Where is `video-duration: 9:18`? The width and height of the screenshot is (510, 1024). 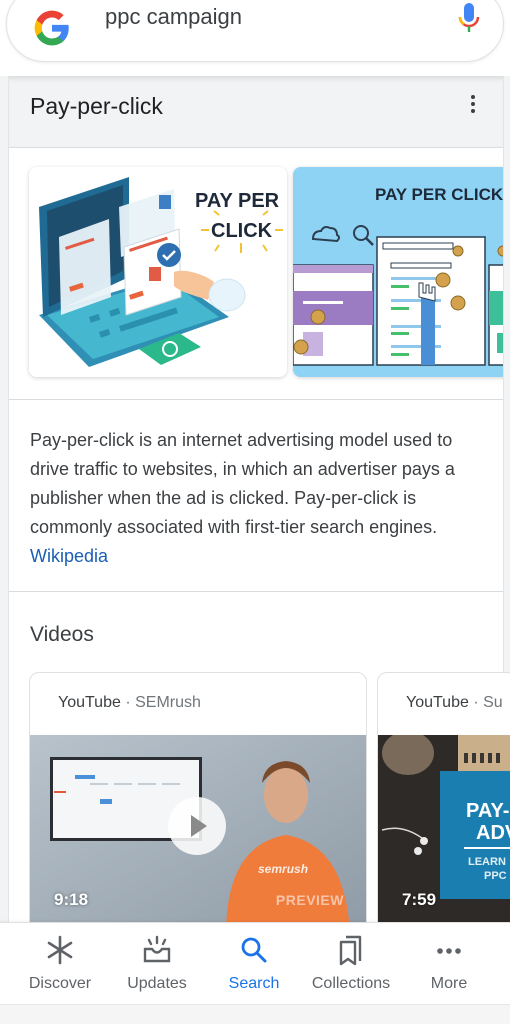
video-duration: 9:18 is located at coordinates (71, 899).